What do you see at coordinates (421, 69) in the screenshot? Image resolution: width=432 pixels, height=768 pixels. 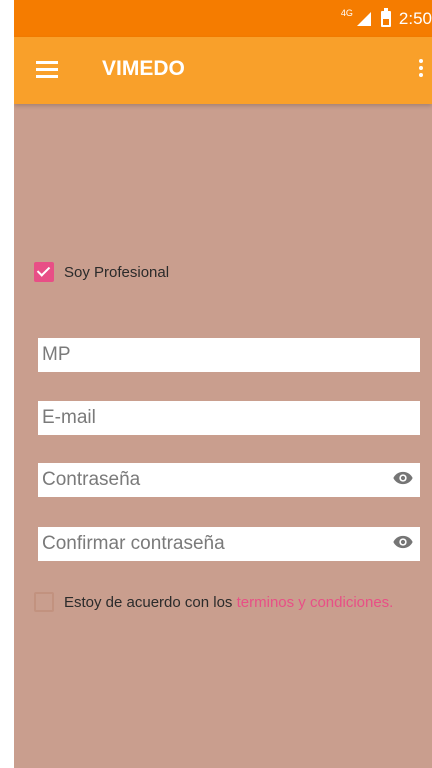 I see `more-vert-icon` at bounding box center [421, 69].